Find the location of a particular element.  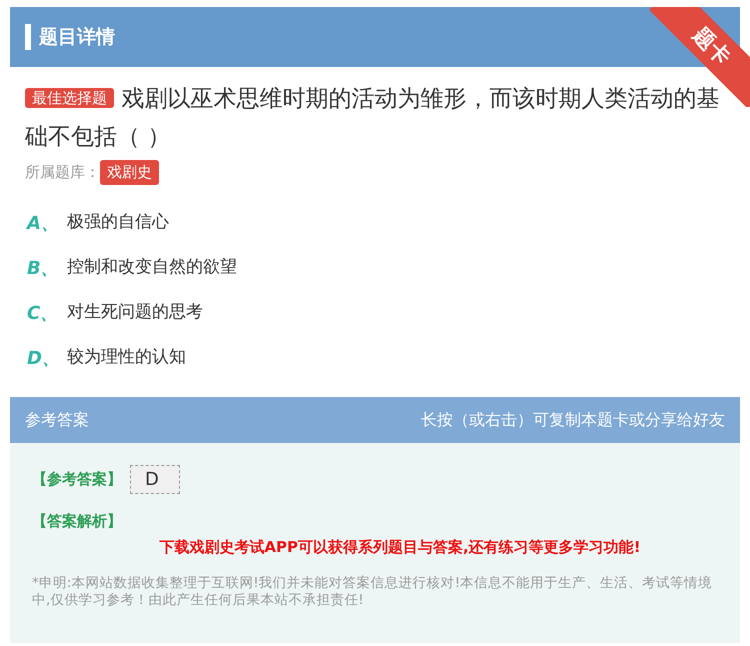

option-text: 控制和改变自然的欲望 is located at coordinates (152, 268).